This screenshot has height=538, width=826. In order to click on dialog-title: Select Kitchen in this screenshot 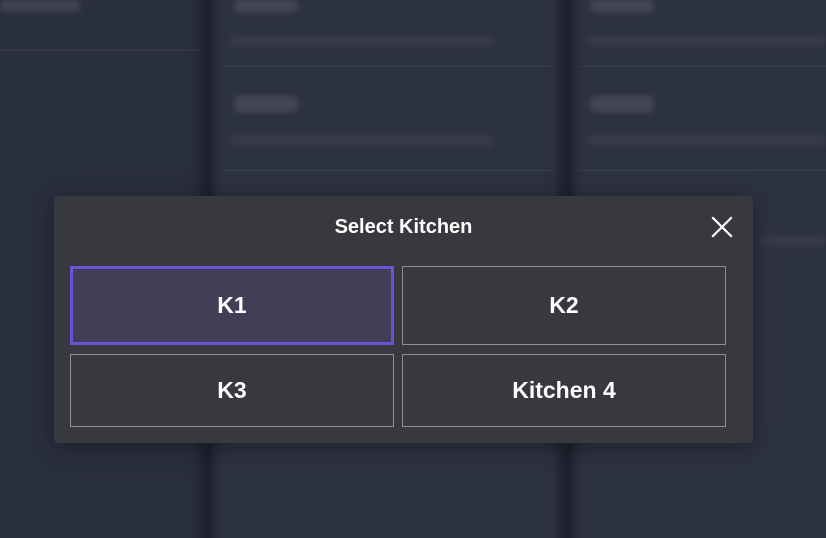, I will do `click(403, 227)`.